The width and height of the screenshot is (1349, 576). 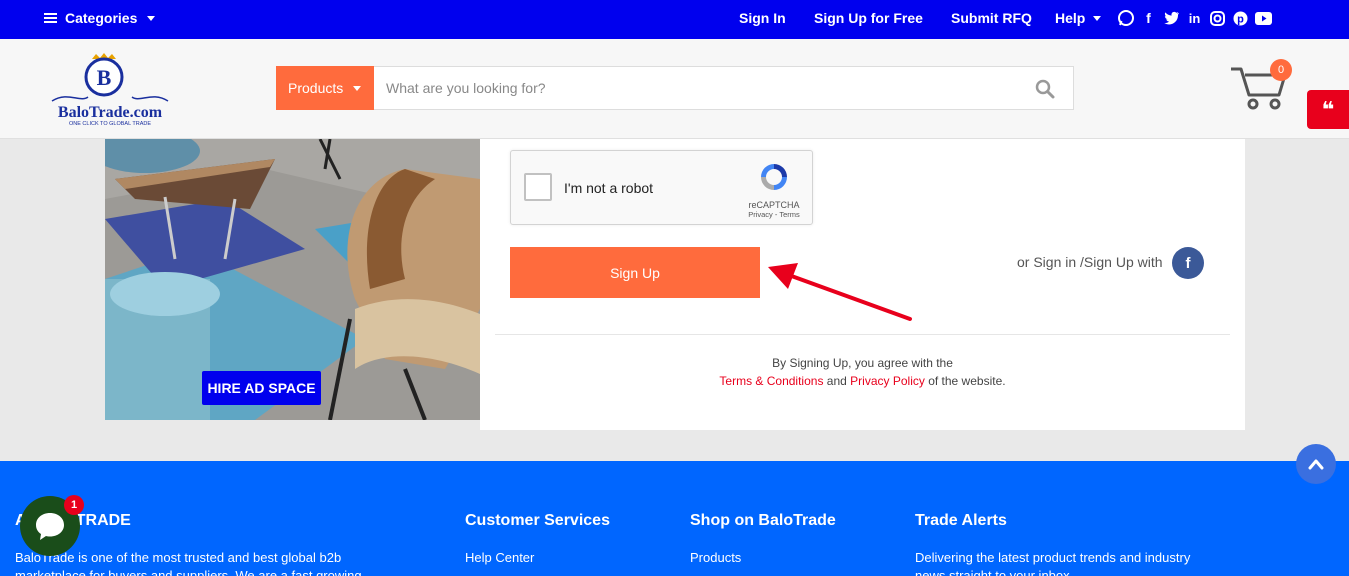 What do you see at coordinates (771, 381) in the screenshot?
I see `terms-conditions-link: Terms & Conditions` at bounding box center [771, 381].